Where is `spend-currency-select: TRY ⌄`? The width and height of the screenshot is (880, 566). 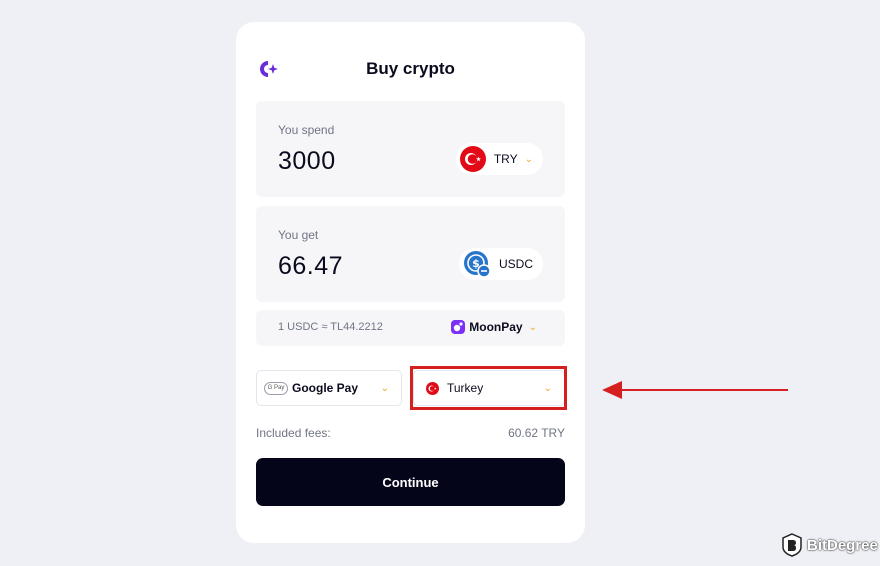 spend-currency-select: TRY ⌄ is located at coordinates (499, 159).